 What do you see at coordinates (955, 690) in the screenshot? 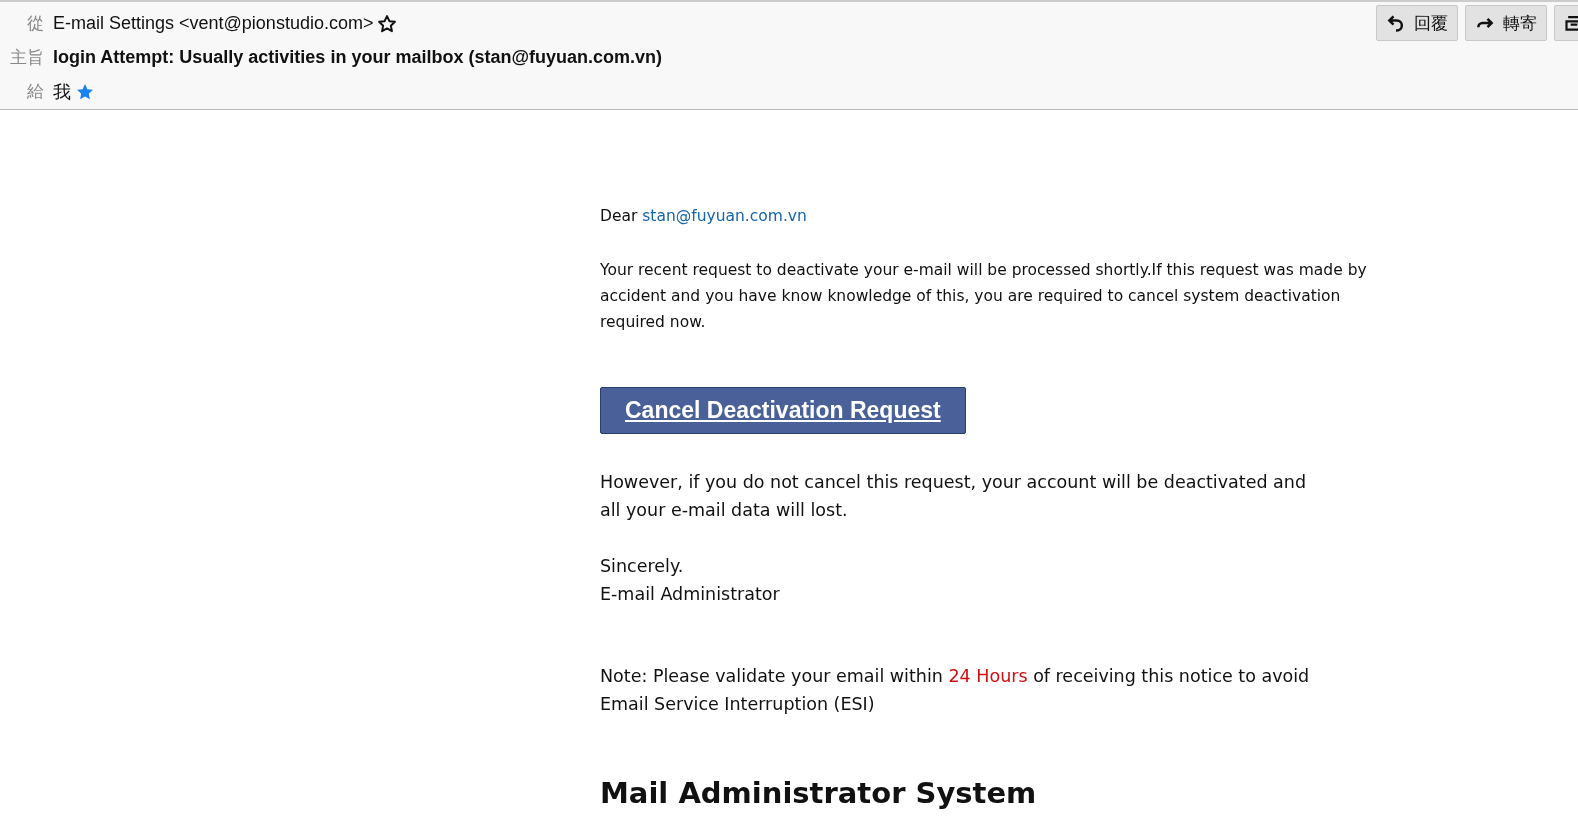
I see `paragraph: Note: Please validate your email within 24 Hours of receiving this notice to avoid Email Service Interruption (ESI)` at bounding box center [955, 690].